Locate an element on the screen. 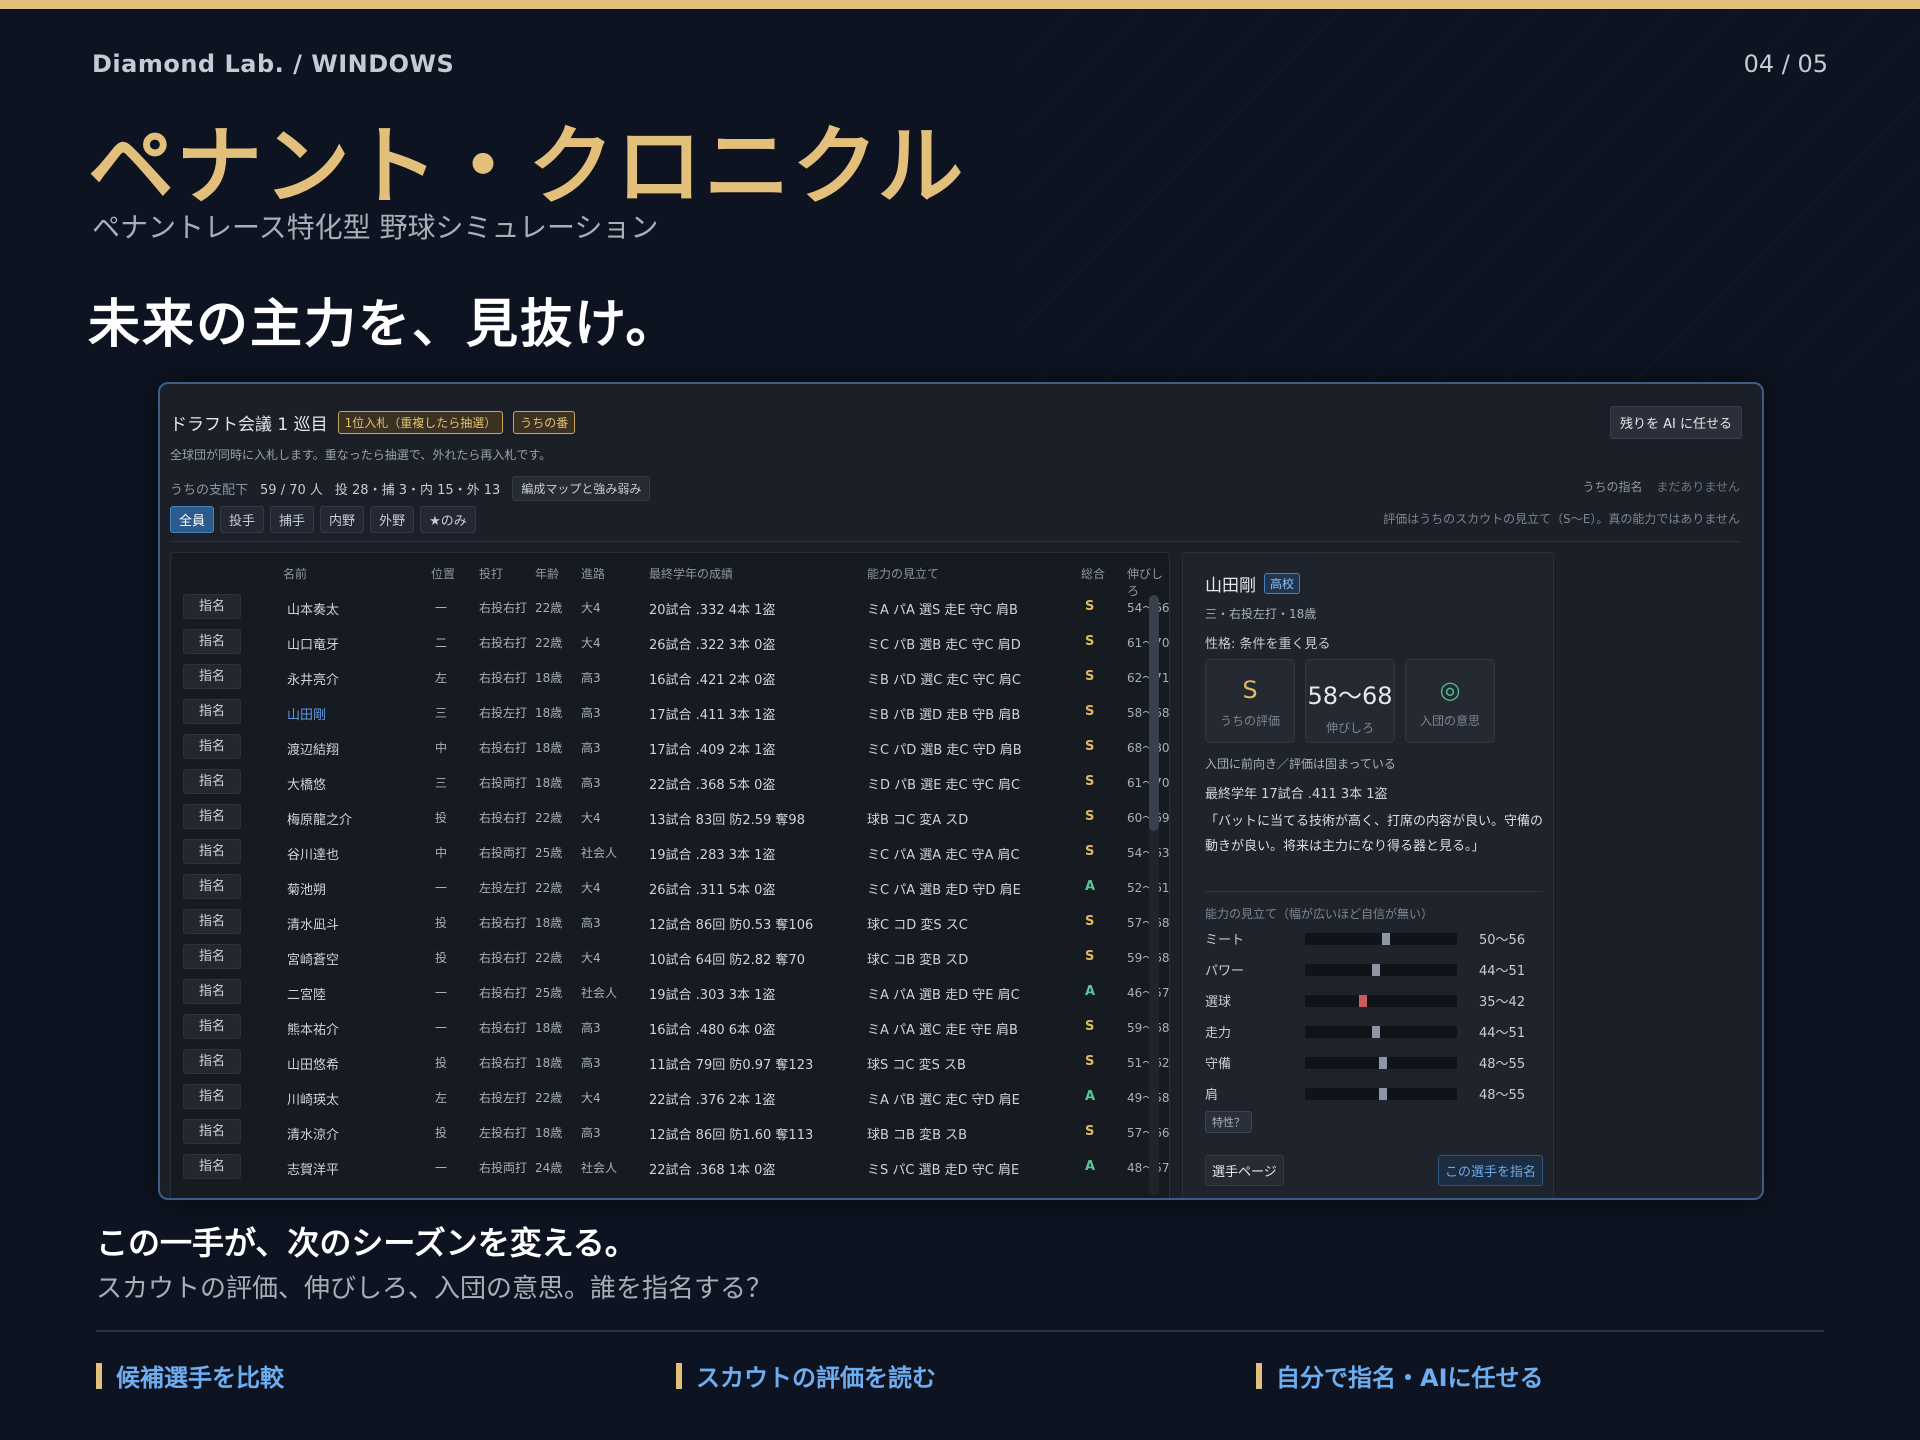  filter-starred: ★のみ is located at coordinates (448, 519).